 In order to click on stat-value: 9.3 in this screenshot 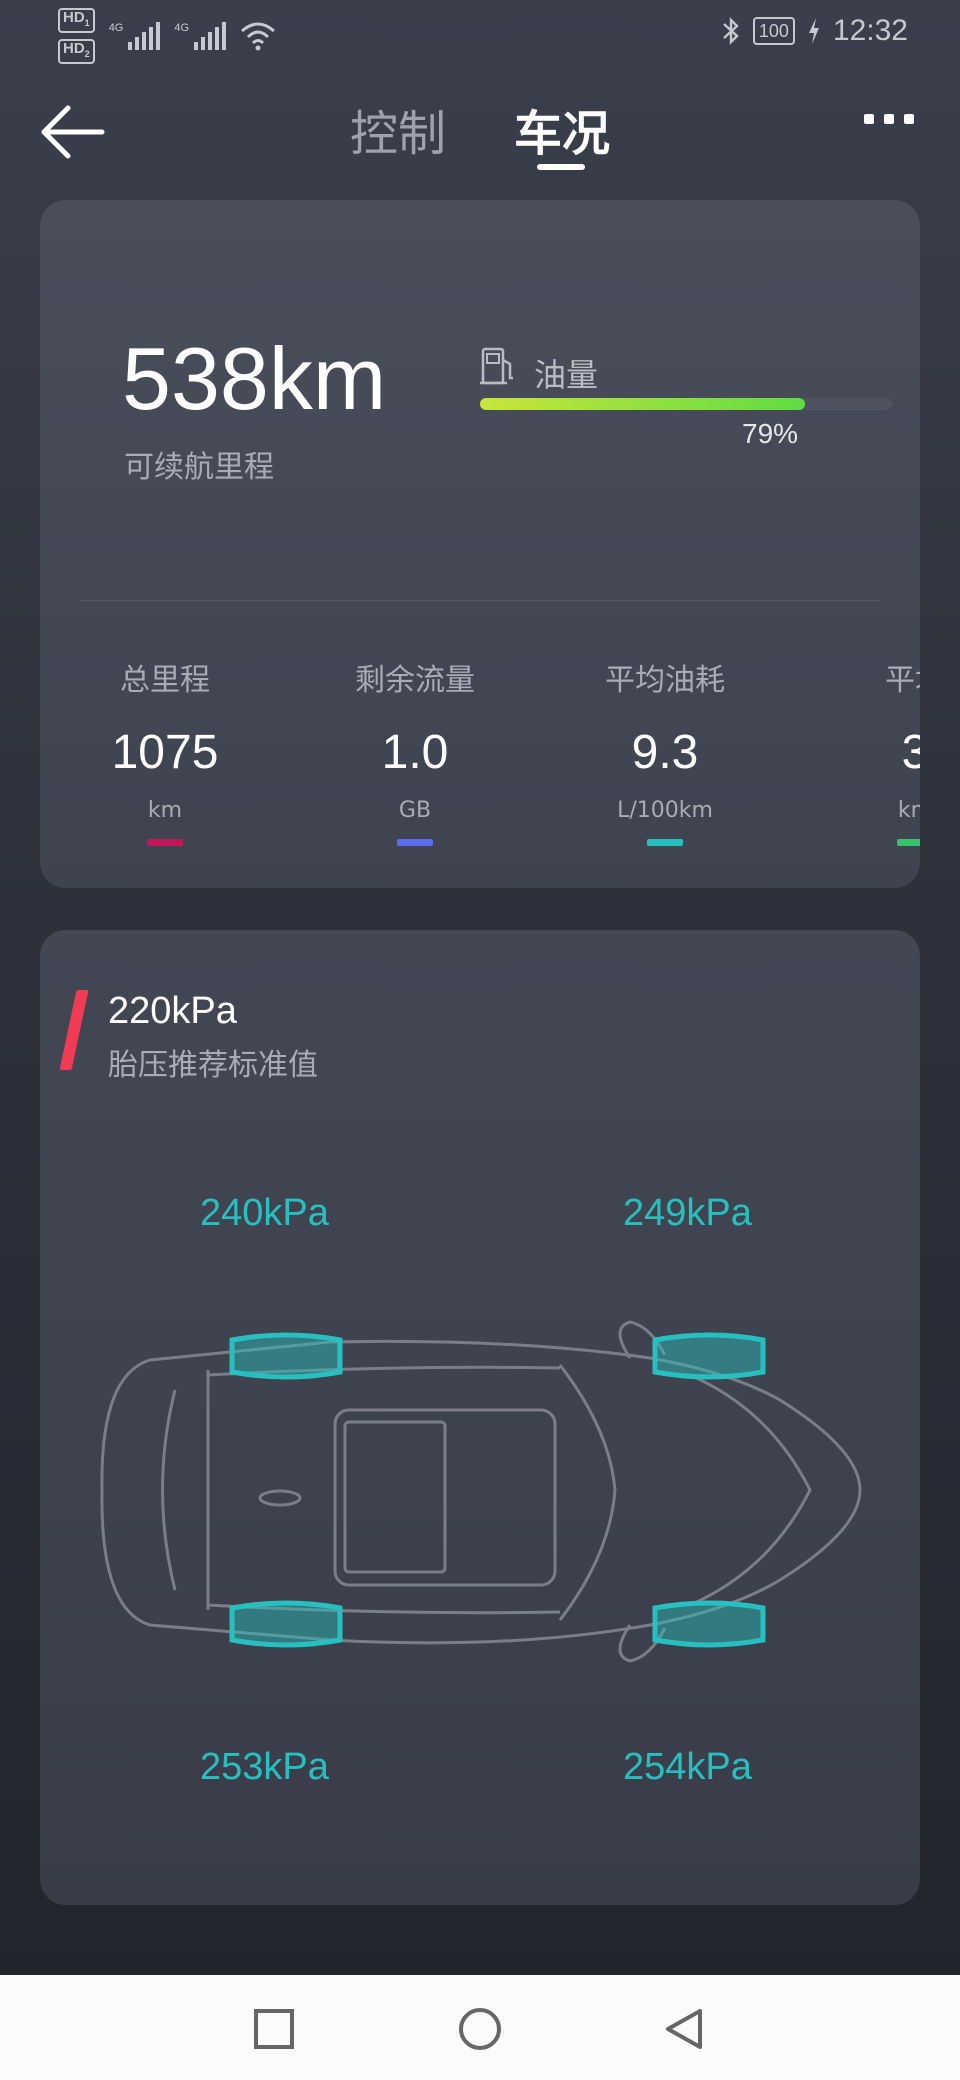, I will do `click(665, 752)`.